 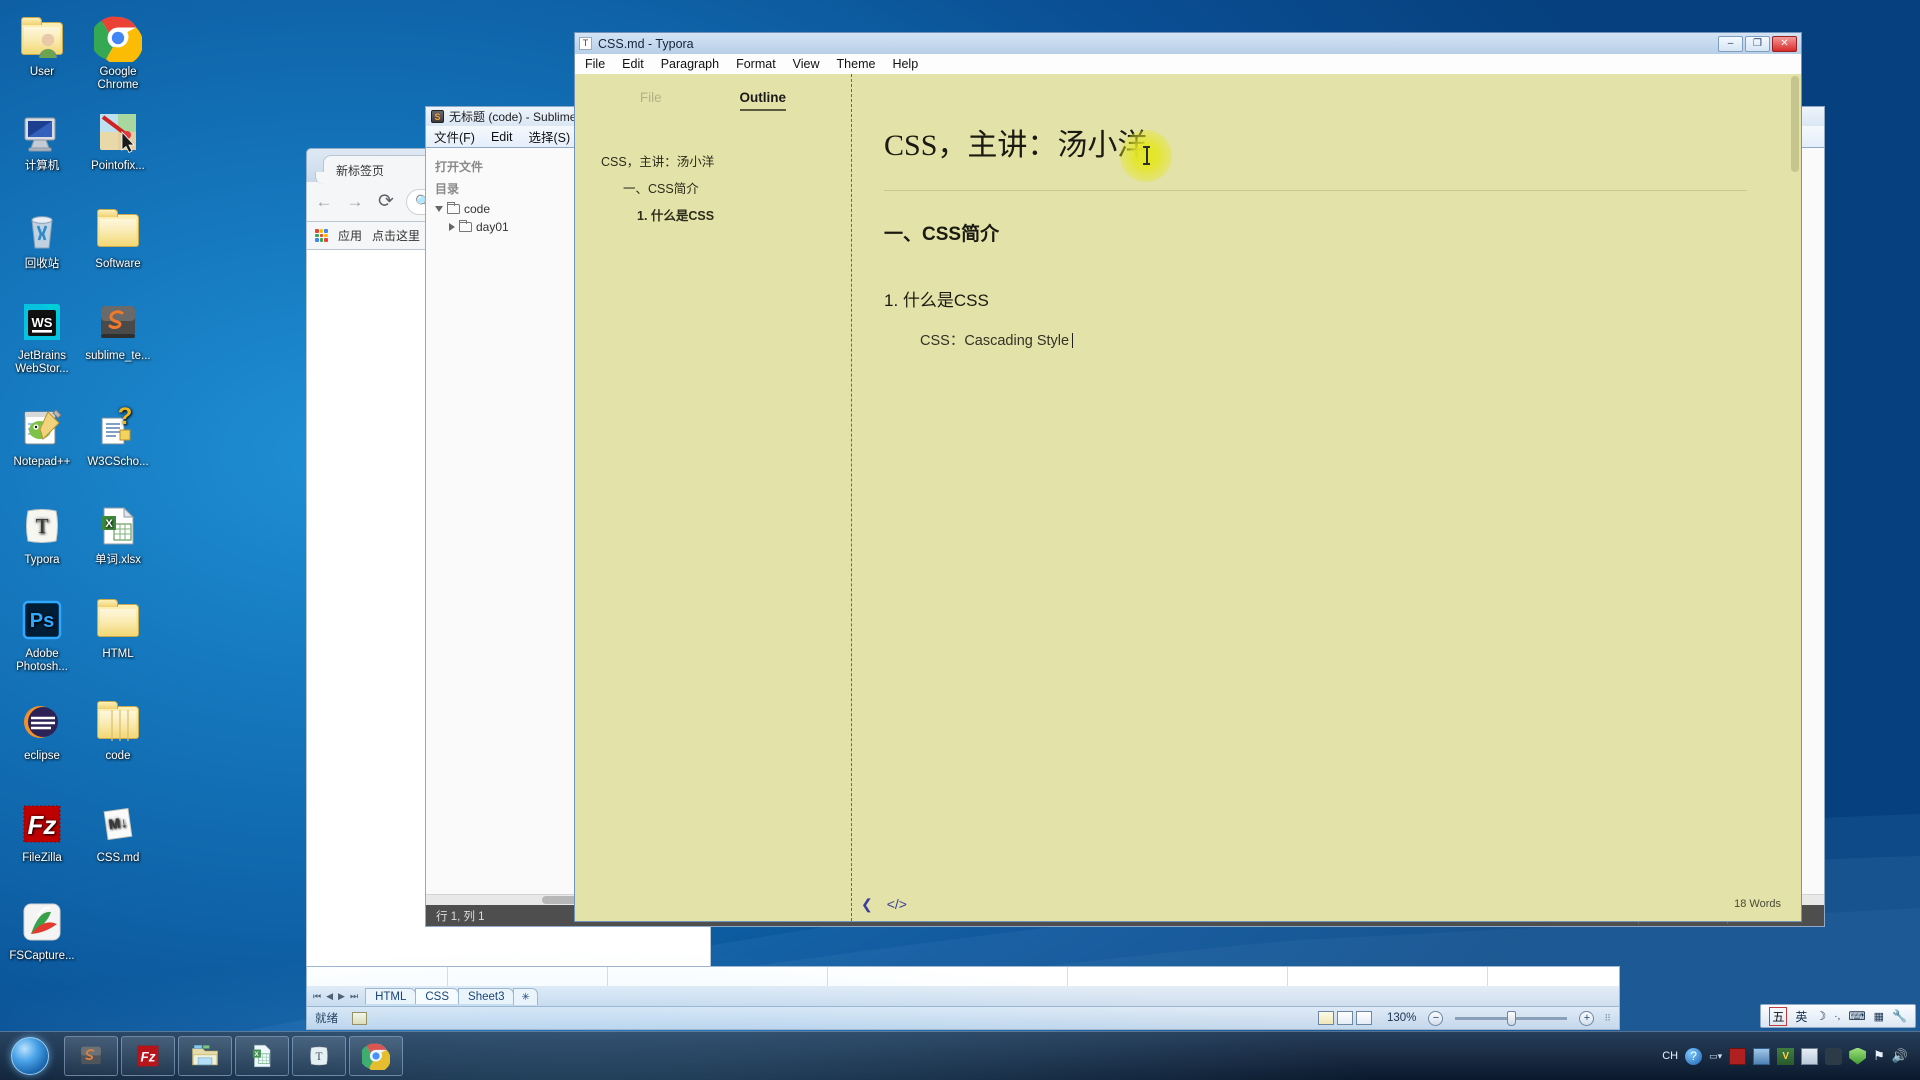 I want to click on typora-menu-help: Help, so click(x=905, y=64).